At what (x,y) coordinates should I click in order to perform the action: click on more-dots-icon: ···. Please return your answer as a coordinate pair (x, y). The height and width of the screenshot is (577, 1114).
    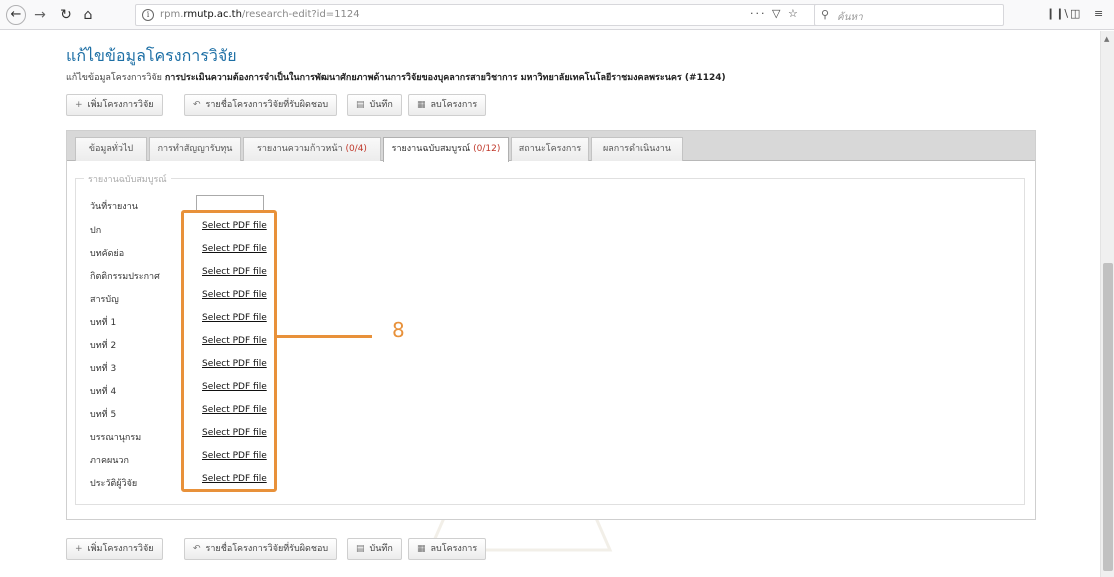
    Looking at the image, I should click on (758, 13).